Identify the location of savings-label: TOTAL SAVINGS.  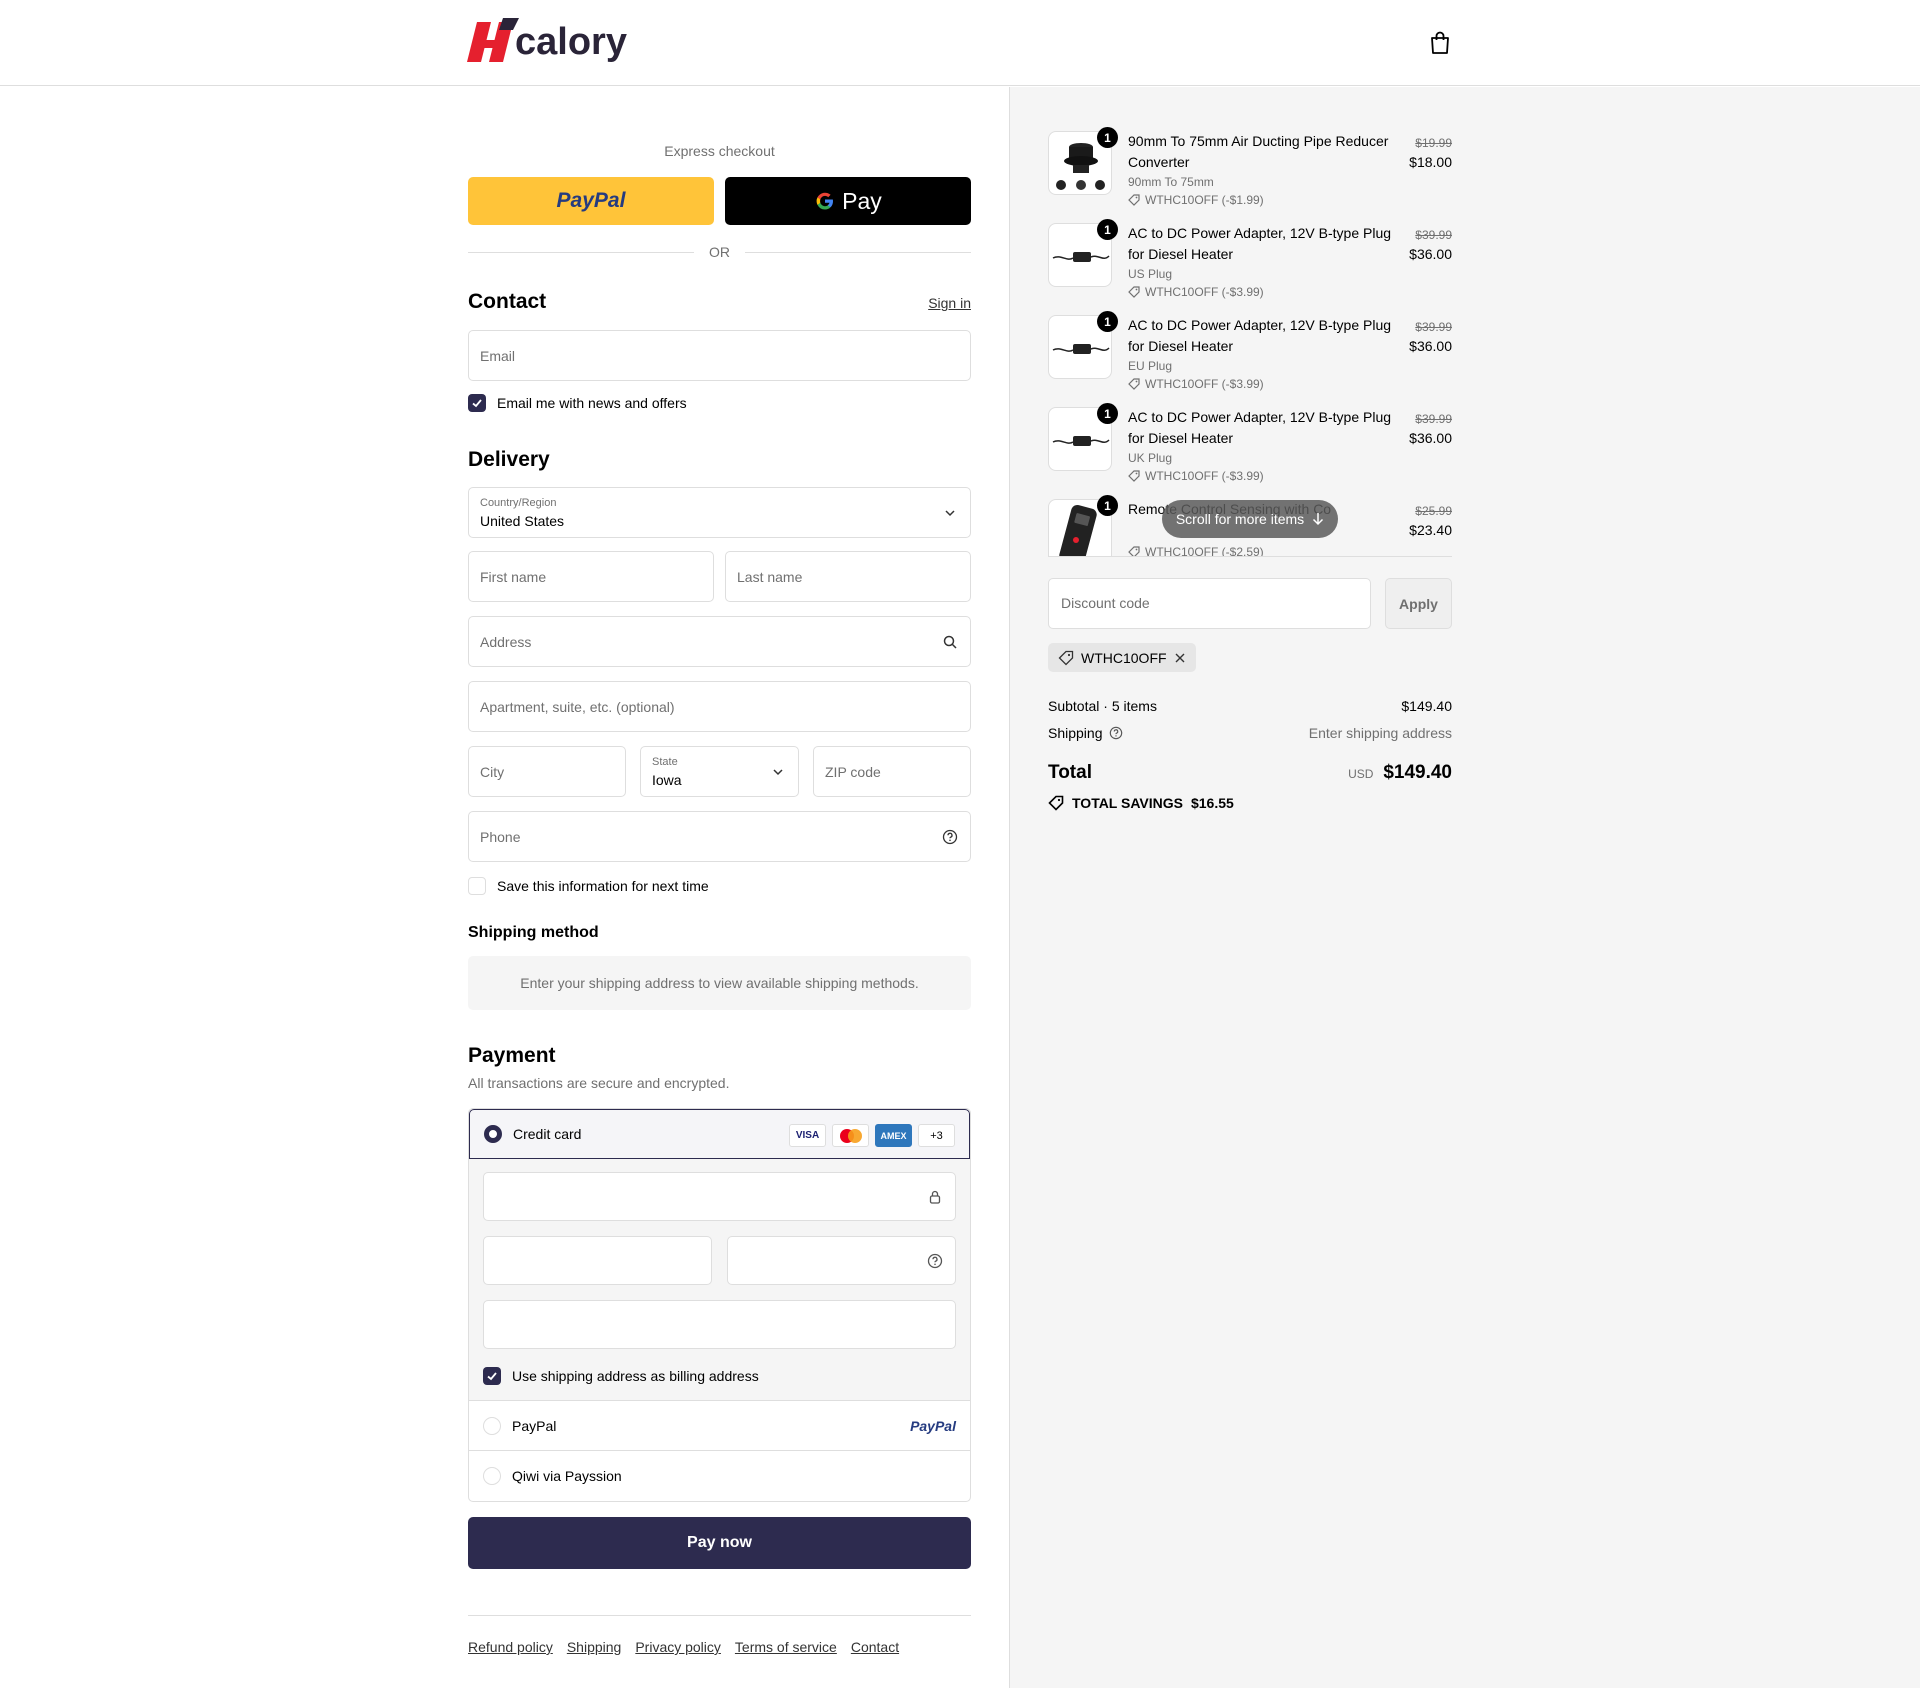
(1127, 803).